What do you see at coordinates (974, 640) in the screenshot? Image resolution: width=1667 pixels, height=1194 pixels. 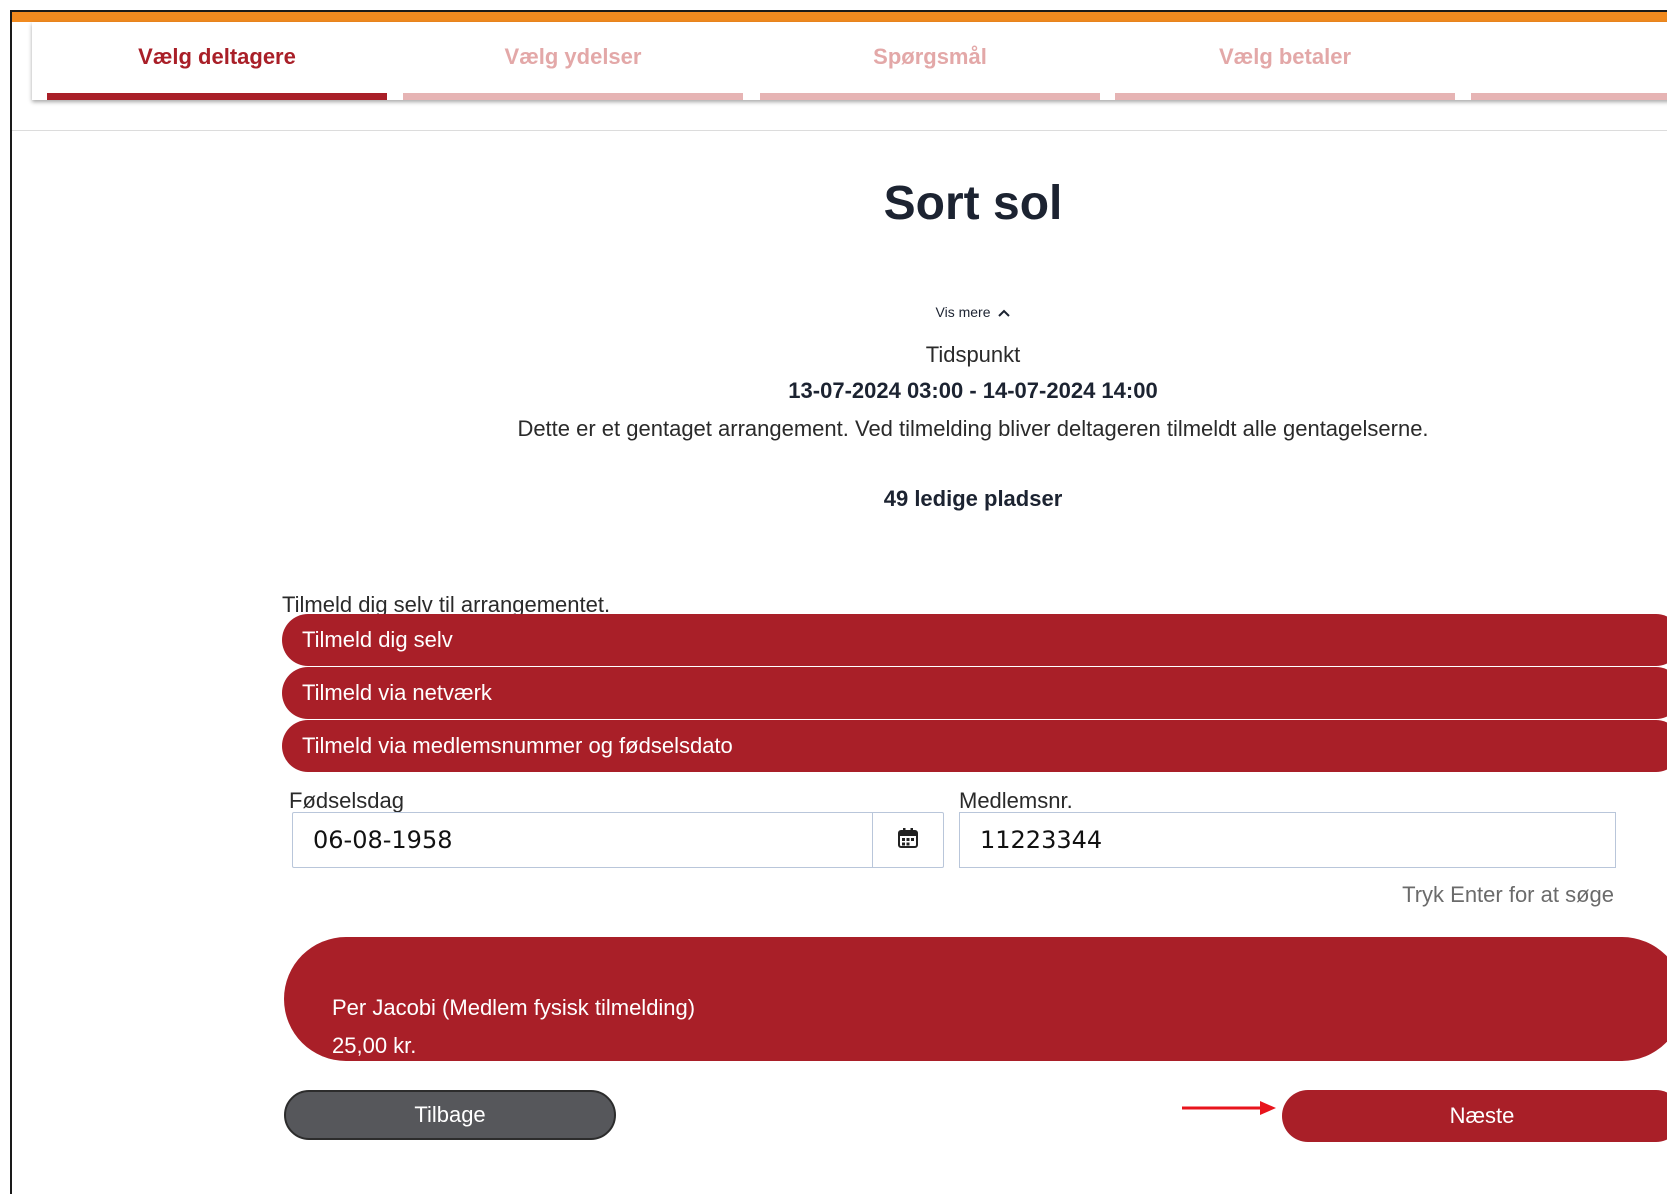 I see `tilmeld-dig-selv-button: Tilmeld dig selv` at bounding box center [974, 640].